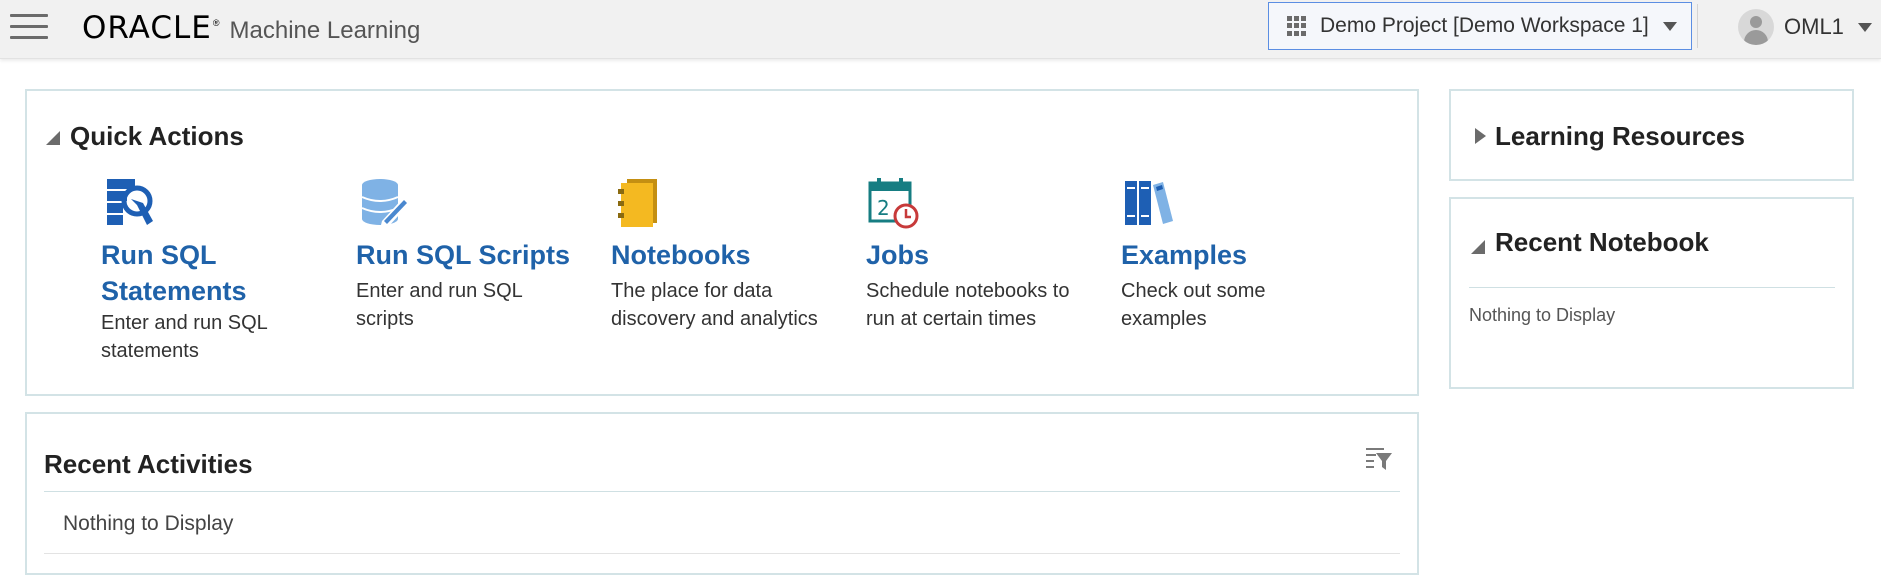 The image size is (1881, 585). What do you see at coordinates (893, 203) in the screenshot?
I see `jobs-calendar-icon: 2` at bounding box center [893, 203].